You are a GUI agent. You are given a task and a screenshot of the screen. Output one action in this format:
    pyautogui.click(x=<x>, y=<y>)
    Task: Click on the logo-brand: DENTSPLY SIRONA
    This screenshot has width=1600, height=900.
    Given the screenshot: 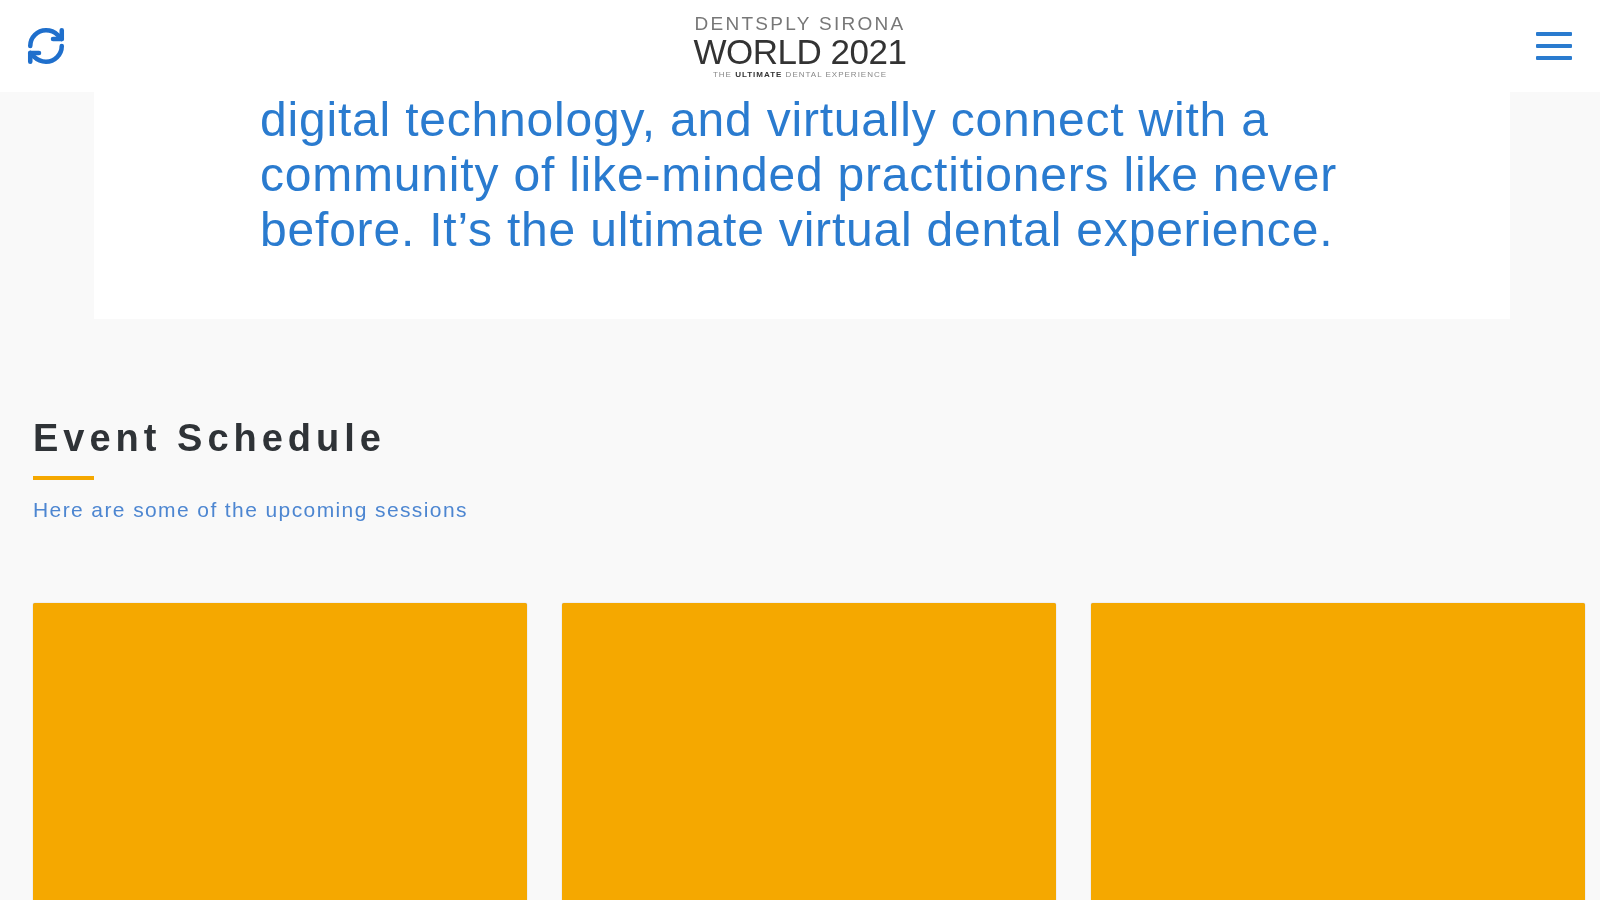 What is the action you would take?
    pyautogui.click(x=800, y=24)
    